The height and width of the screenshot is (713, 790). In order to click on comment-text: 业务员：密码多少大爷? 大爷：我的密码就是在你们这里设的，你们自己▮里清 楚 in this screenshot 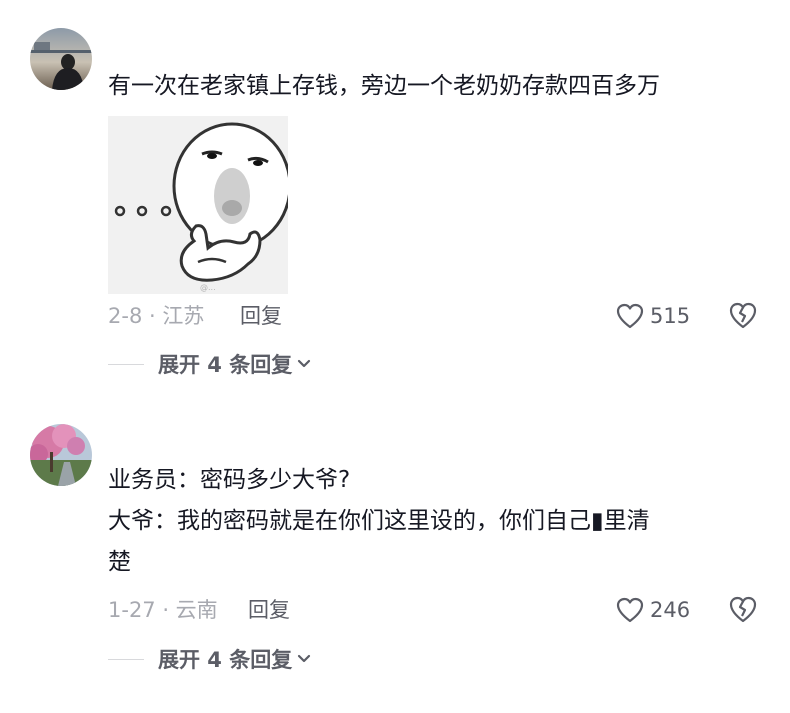, I will do `click(379, 521)`.